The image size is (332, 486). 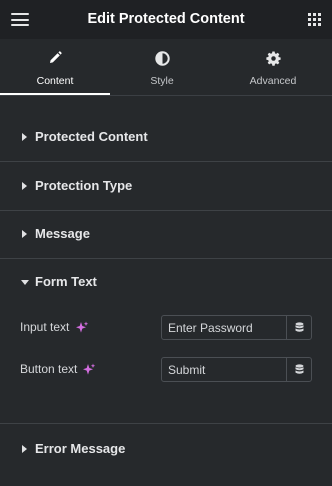 I want to click on section-title: Error Message, so click(x=80, y=448).